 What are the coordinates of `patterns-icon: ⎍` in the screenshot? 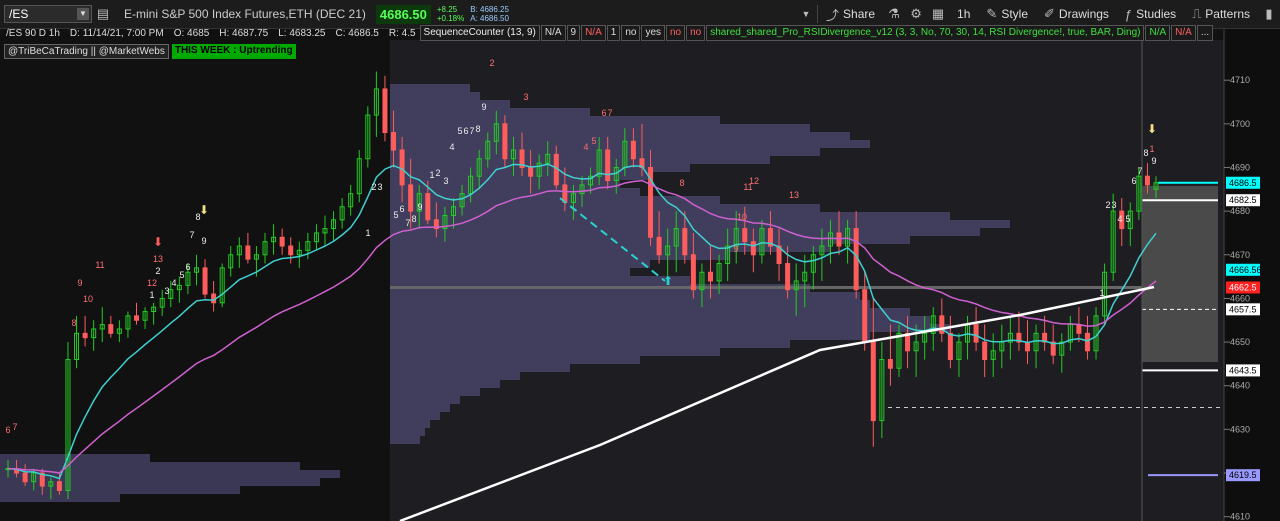 It's located at (1197, 13).